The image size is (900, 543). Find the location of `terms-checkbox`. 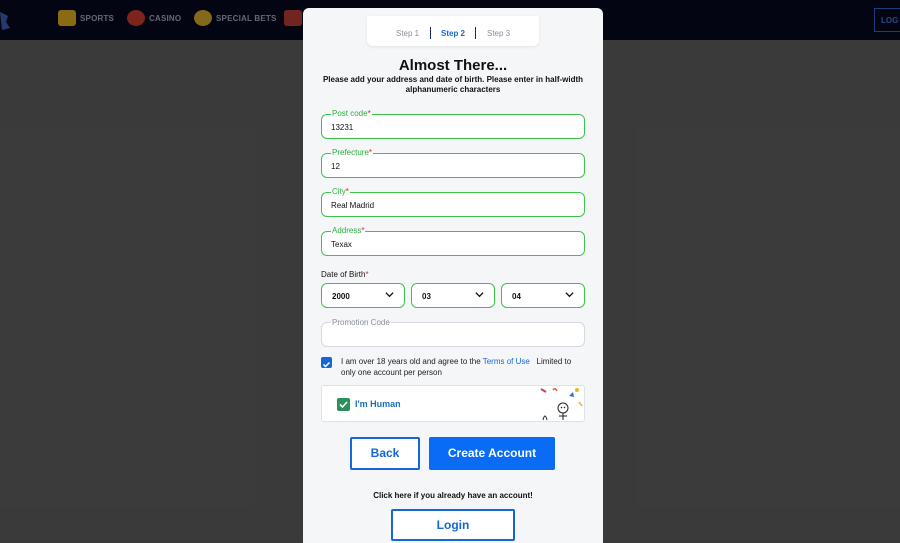

terms-checkbox is located at coordinates (326, 362).